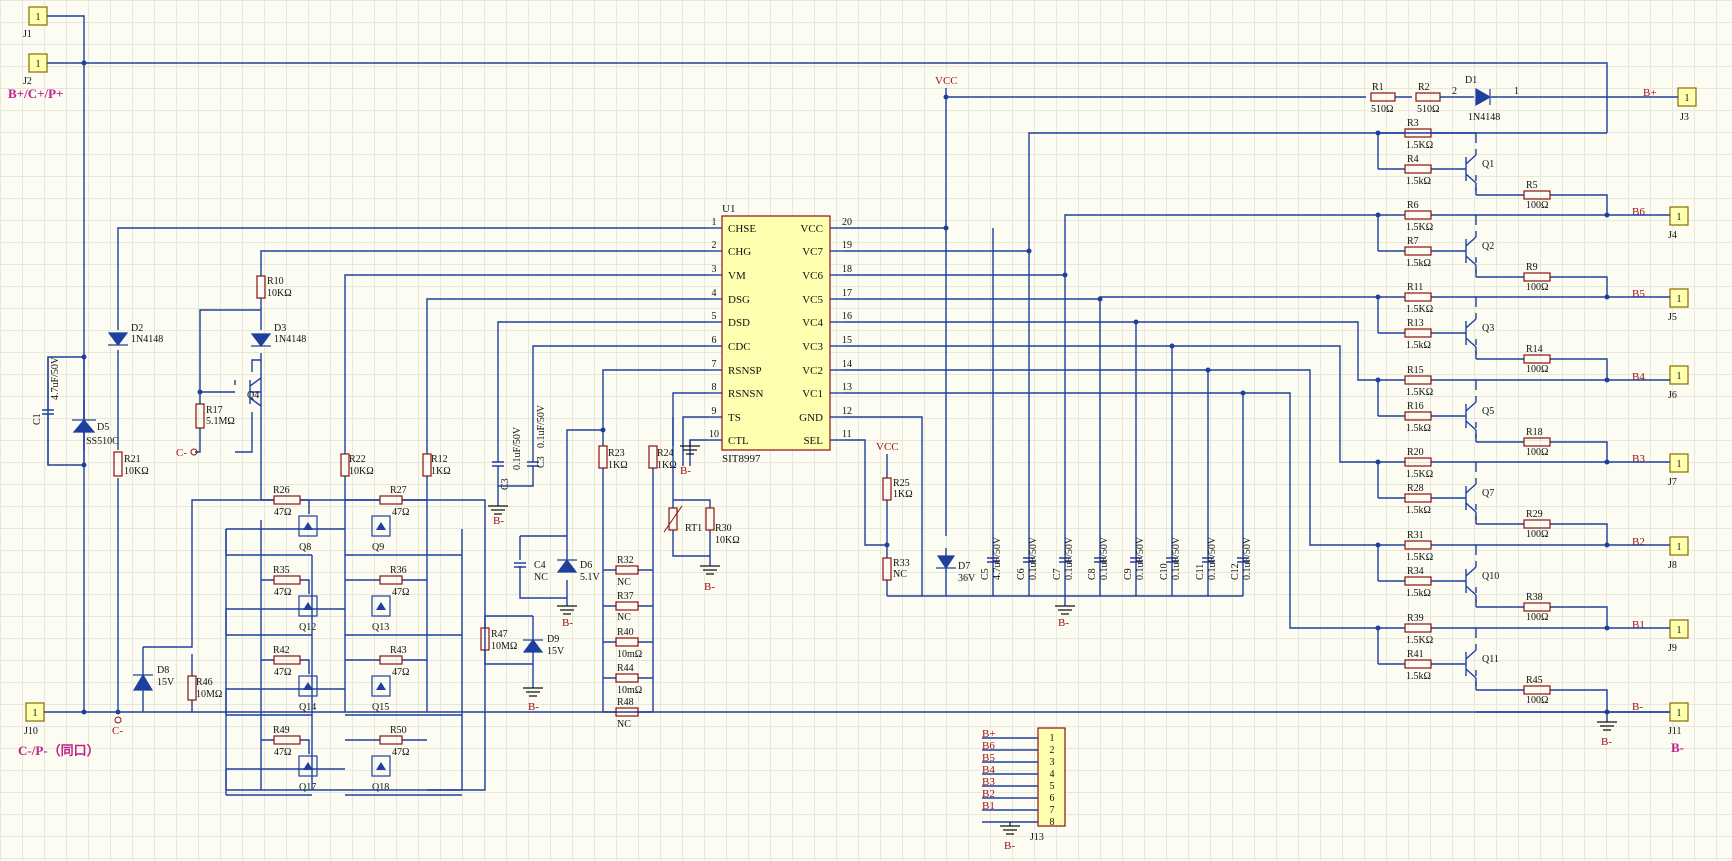  What do you see at coordinates (1009, 846) in the screenshot?
I see `header-ground-label: B-` at bounding box center [1009, 846].